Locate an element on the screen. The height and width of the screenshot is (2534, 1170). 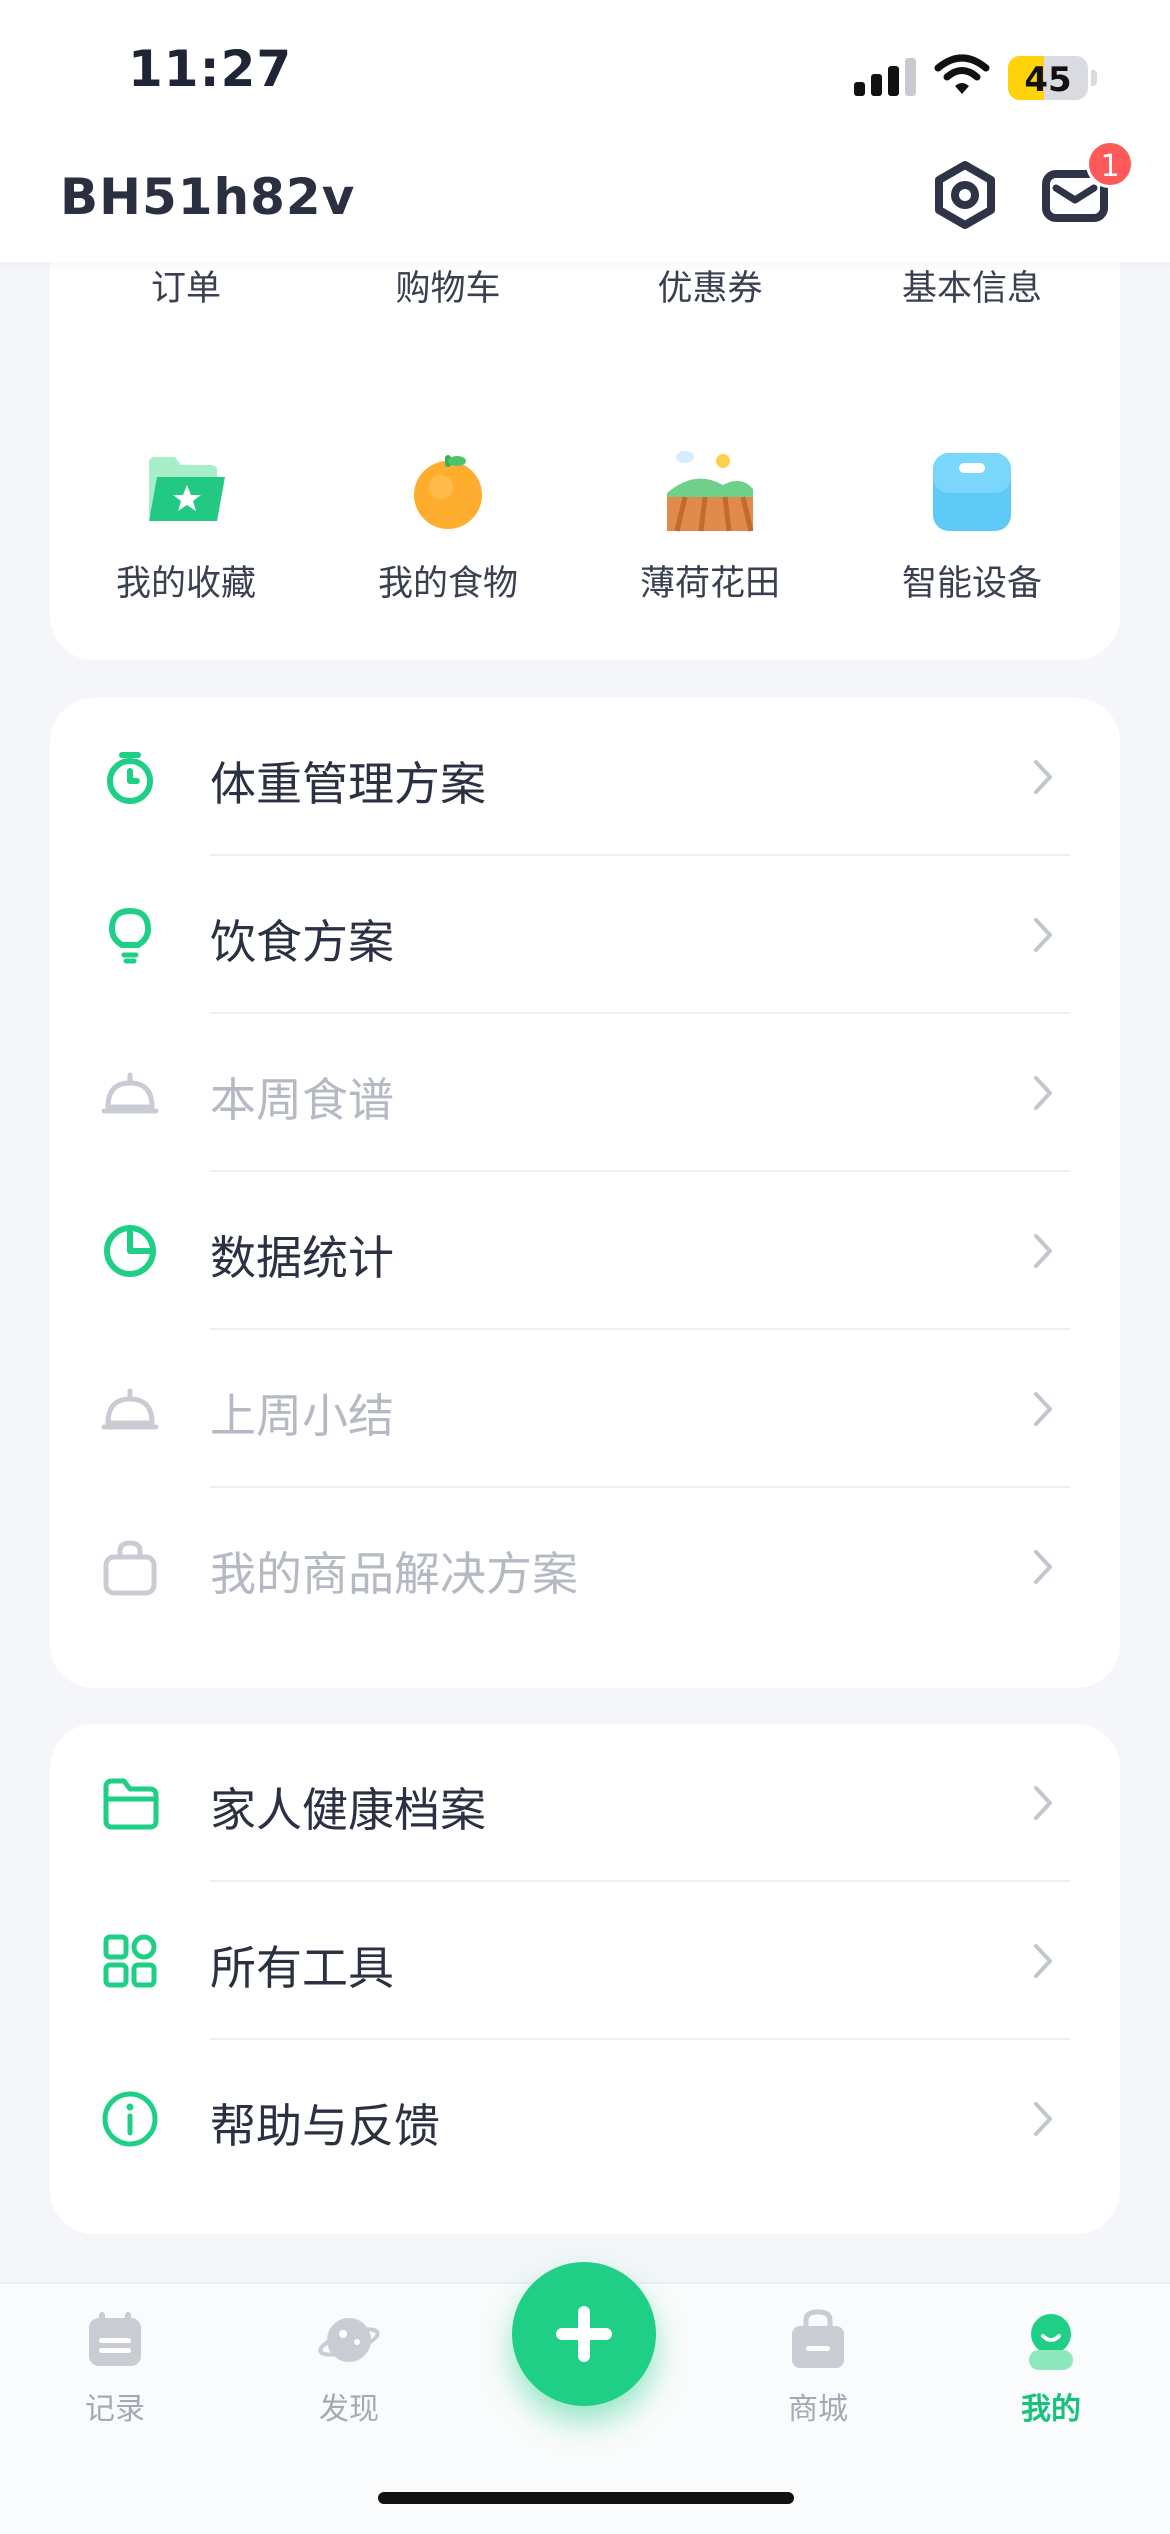
battery-percent: 45 is located at coordinates (1048, 80).